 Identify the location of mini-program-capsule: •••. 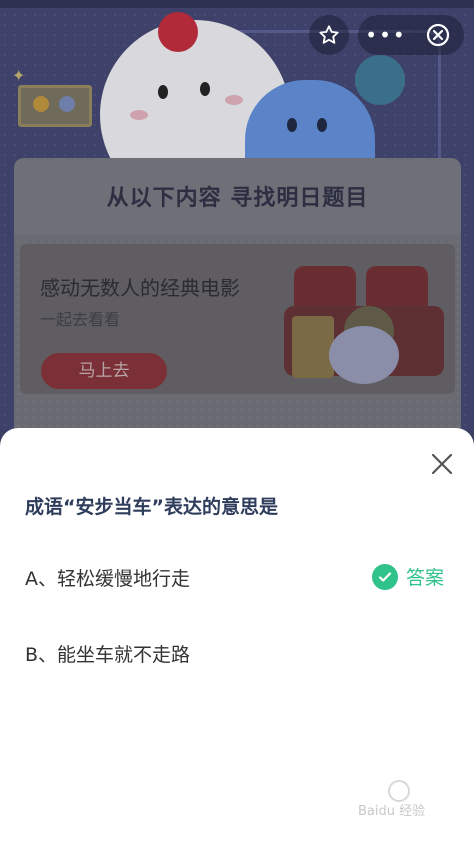
(411, 35).